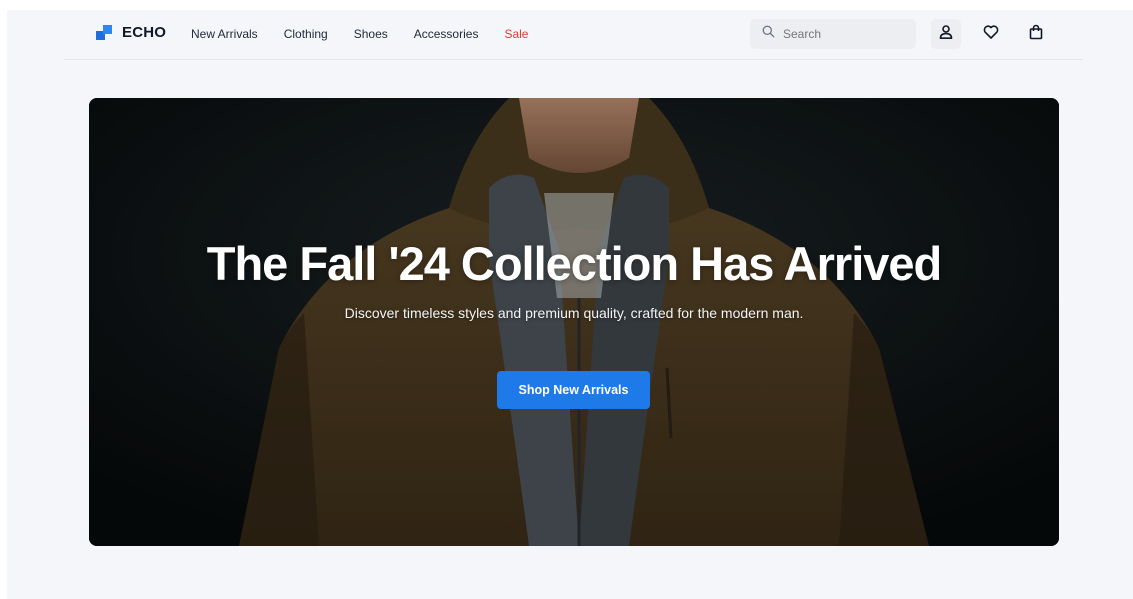 Image resolution: width=1133 pixels, height=599 pixels. What do you see at coordinates (516, 34) in the screenshot?
I see `nav-item-sale: Sale` at bounding box center [516, 34].